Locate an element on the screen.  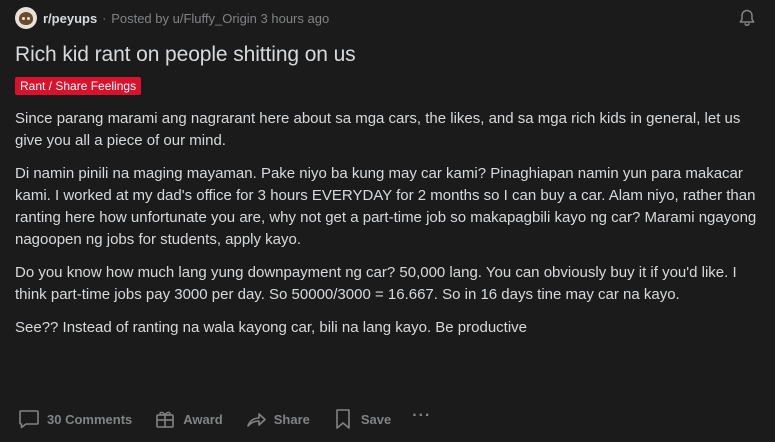
save-label: Save is located at coordinates (376, 419).